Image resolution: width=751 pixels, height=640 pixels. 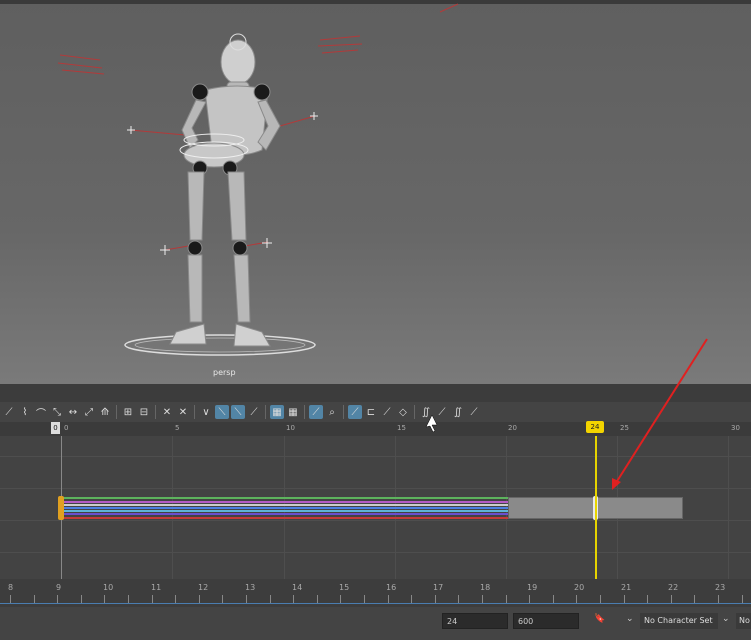 I want to click on oscillate-icon: ⟋, so click(x=474, y=412).